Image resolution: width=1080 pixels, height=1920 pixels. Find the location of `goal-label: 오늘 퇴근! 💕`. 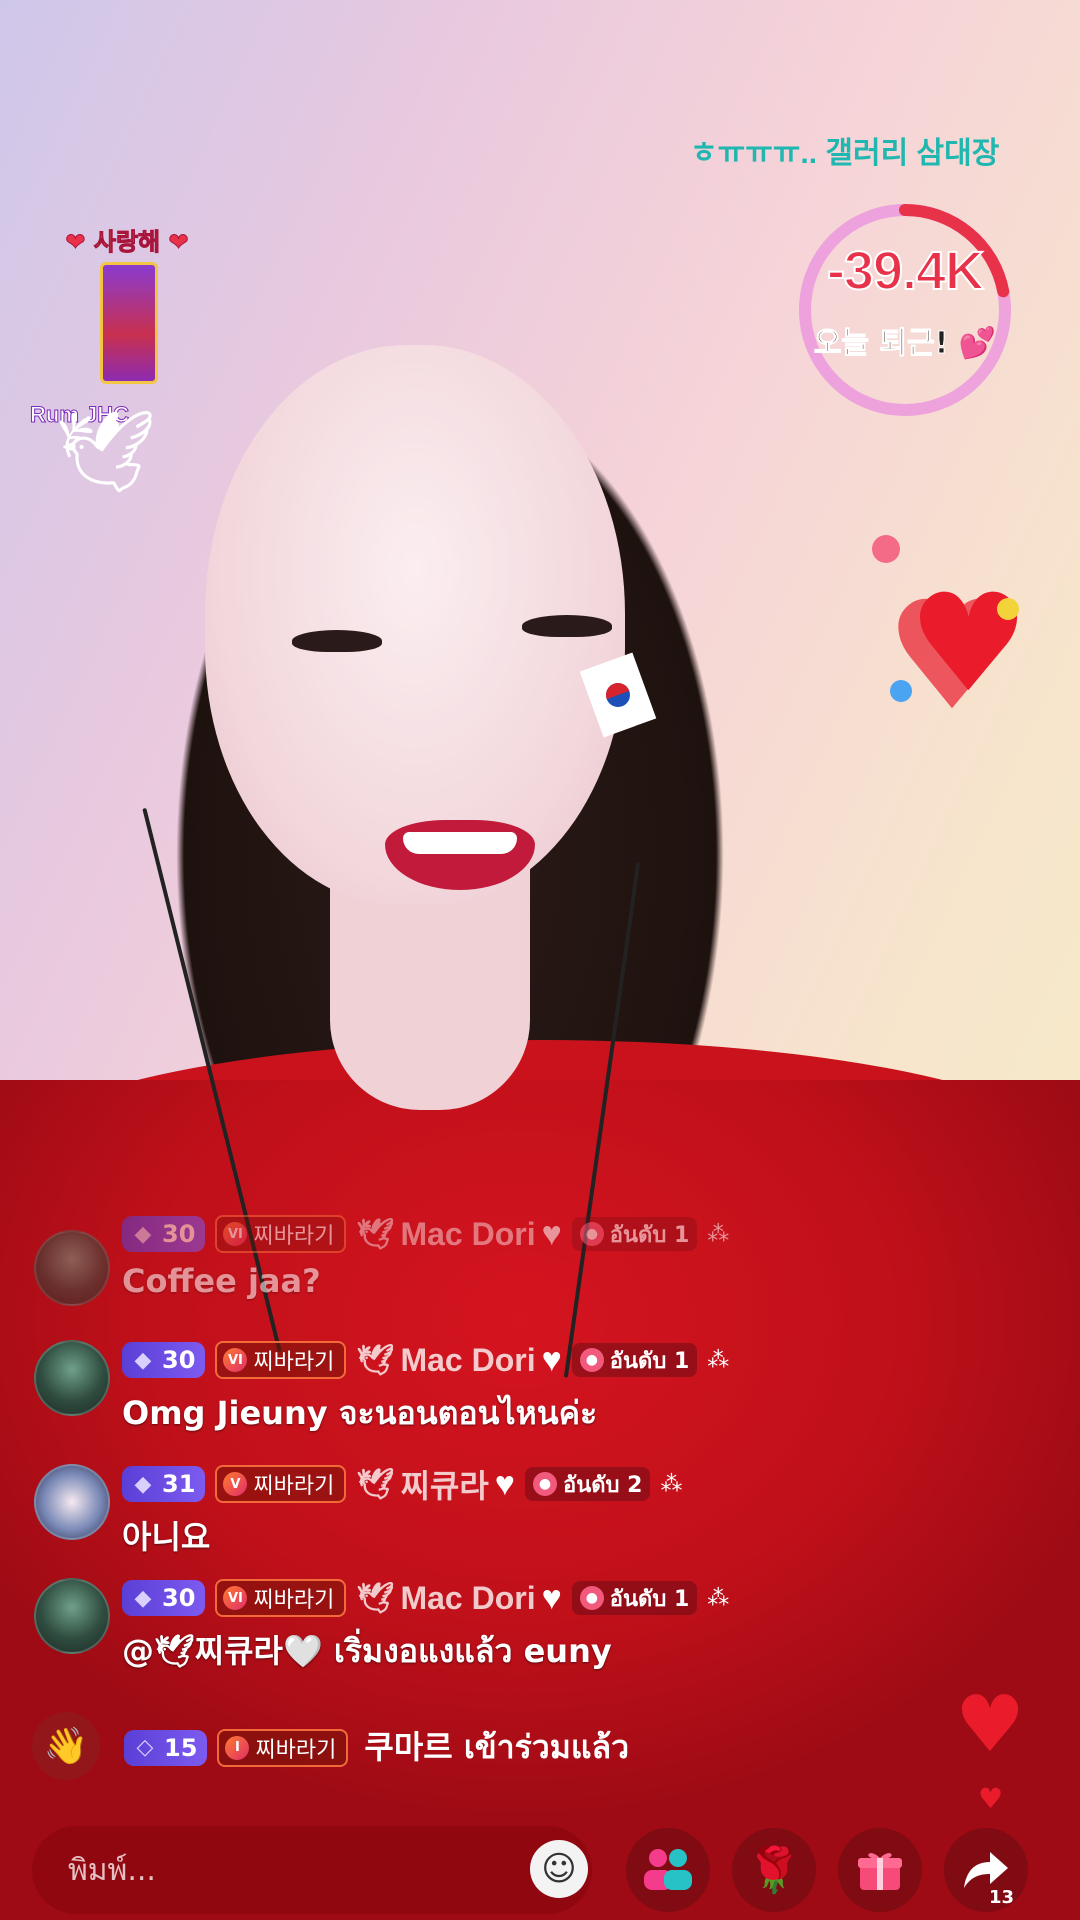

goal-label: 오늘 퇴근! 💕 is located at coordinates (905, 340).